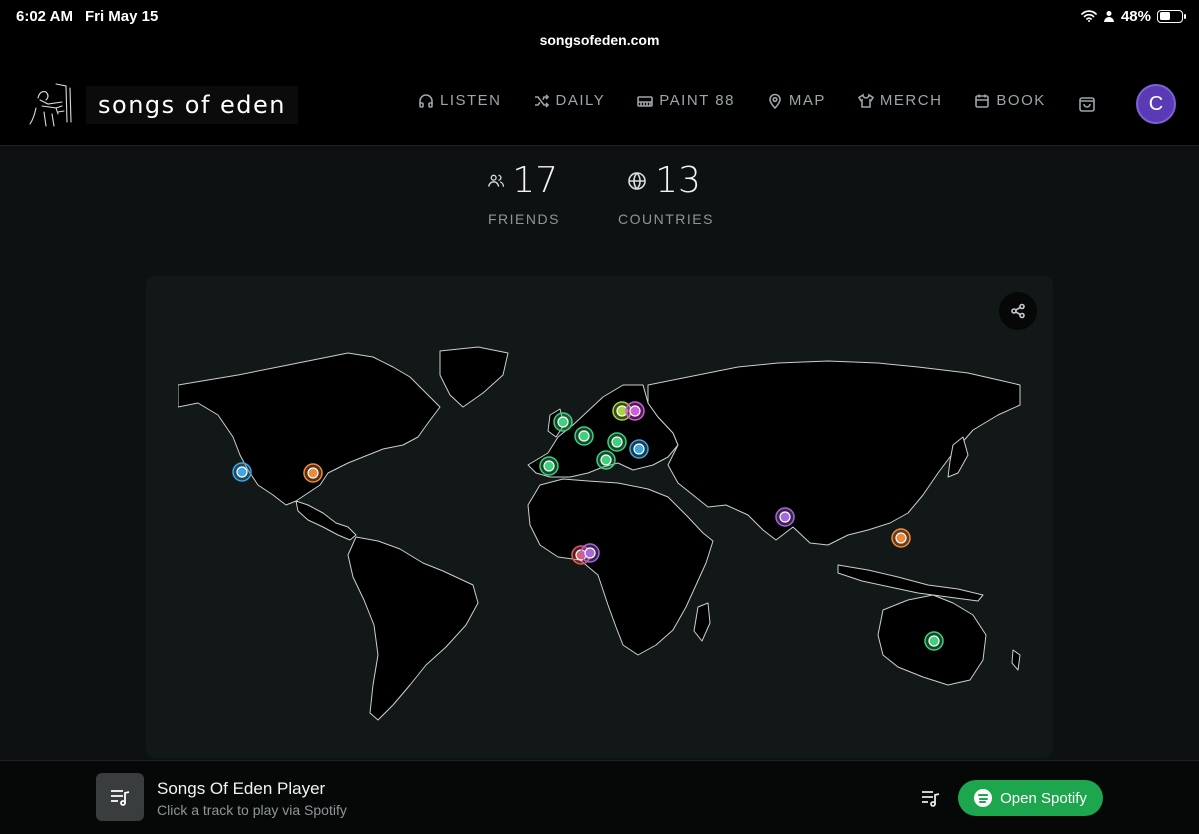 This screenshot has height=834, width=1199. I want to click on player-subtitle: Click a track to play via Spotify, so click(252, 810).